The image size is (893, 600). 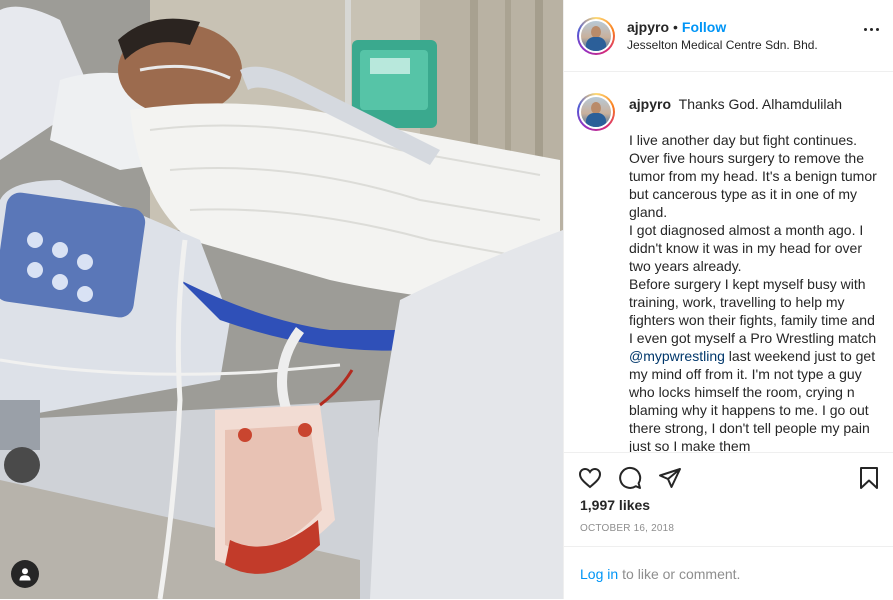 I want to click on share-button, so click(x=670, y=478).